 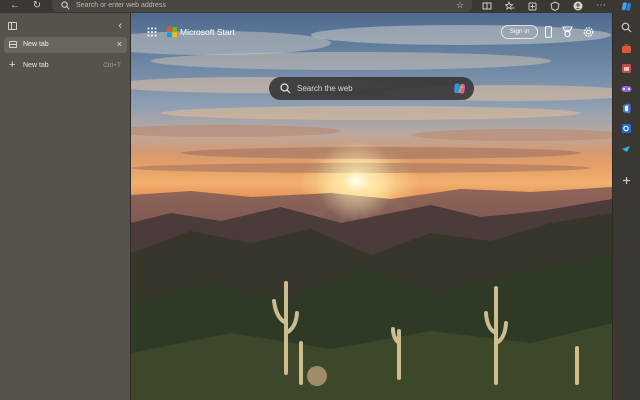 I want to click on search-input: Search the web, so click(x=325, y=88).